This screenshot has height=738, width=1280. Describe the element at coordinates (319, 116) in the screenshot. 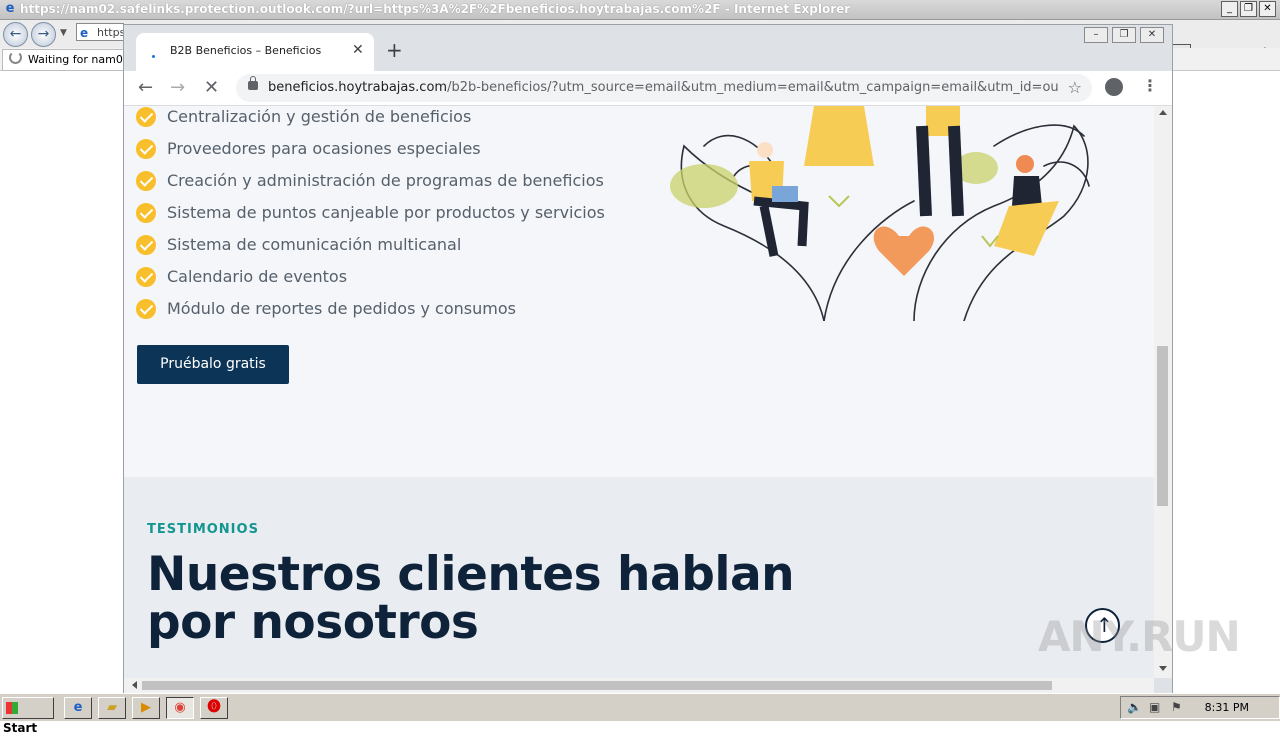

I see `feature-label: Centralización y gestión de beneficios` at that location.